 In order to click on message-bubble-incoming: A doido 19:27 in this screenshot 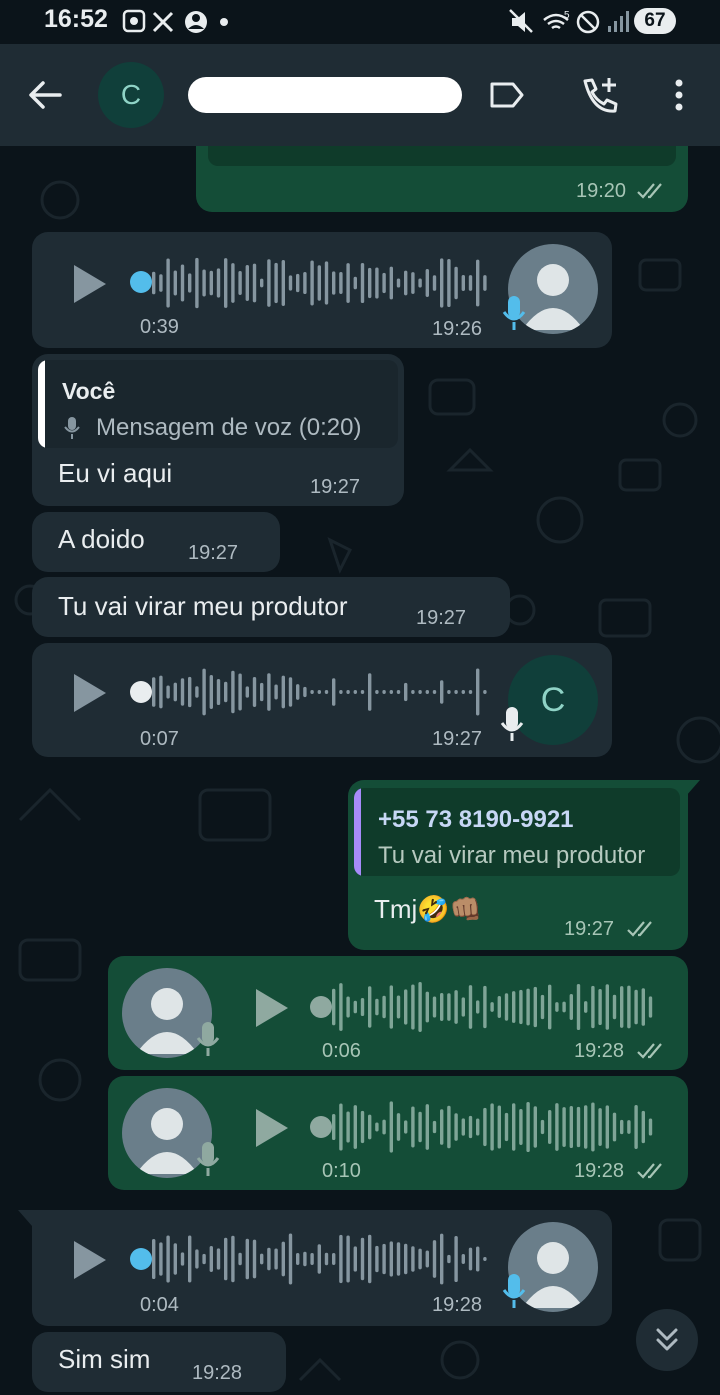, I will do `click(156, 542)`.